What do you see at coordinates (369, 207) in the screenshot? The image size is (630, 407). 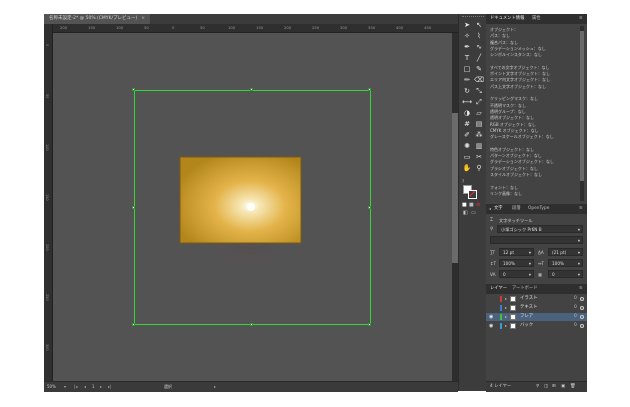 I see `handle-middle-right` at bounding box center [369, 207].